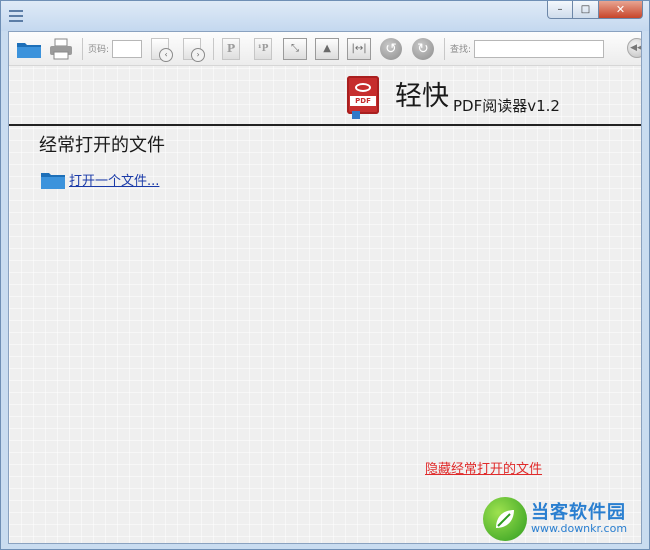 The width and height of the screenshot is (650, 550). I want to click on two-page-button: ¹P, so click(263, 49).